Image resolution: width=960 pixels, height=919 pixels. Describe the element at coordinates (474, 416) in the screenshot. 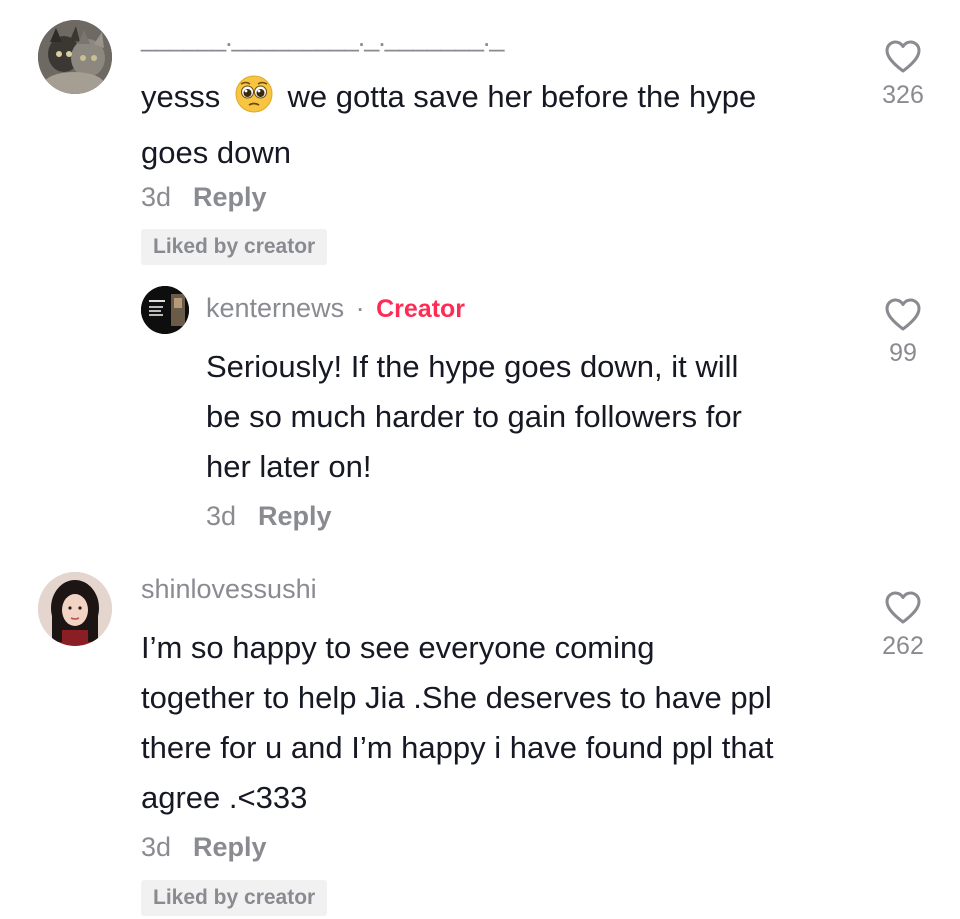

I see `reply-text-line: be so much harder to gain followers for` at that location.